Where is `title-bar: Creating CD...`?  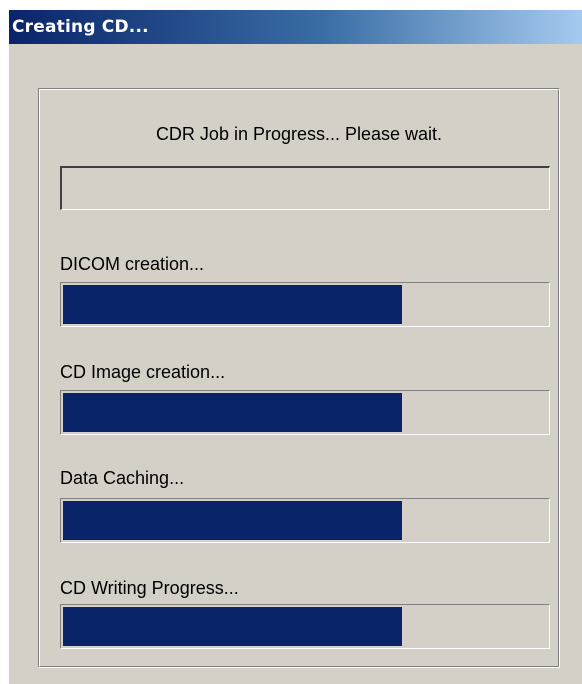
title-bar: Creating CD... is located at coordinates (295, 27).